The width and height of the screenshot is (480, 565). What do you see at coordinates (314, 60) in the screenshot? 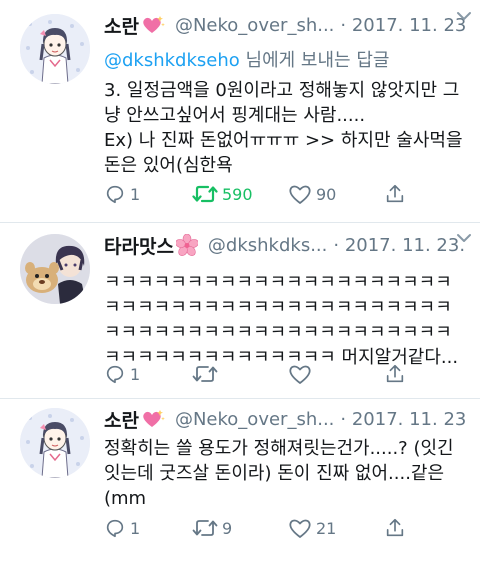
I see `reply-context-label: 님에게 보내는 답글` at bounding box center [314, 60].